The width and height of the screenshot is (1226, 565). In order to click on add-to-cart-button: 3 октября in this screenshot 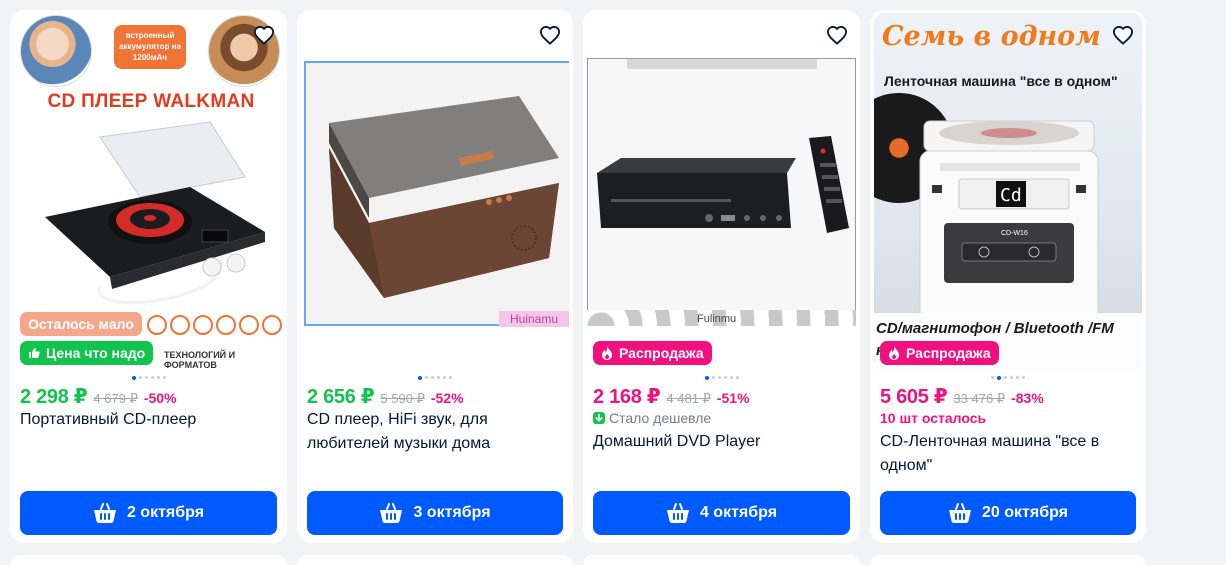, I will do `click(435, 513)`.